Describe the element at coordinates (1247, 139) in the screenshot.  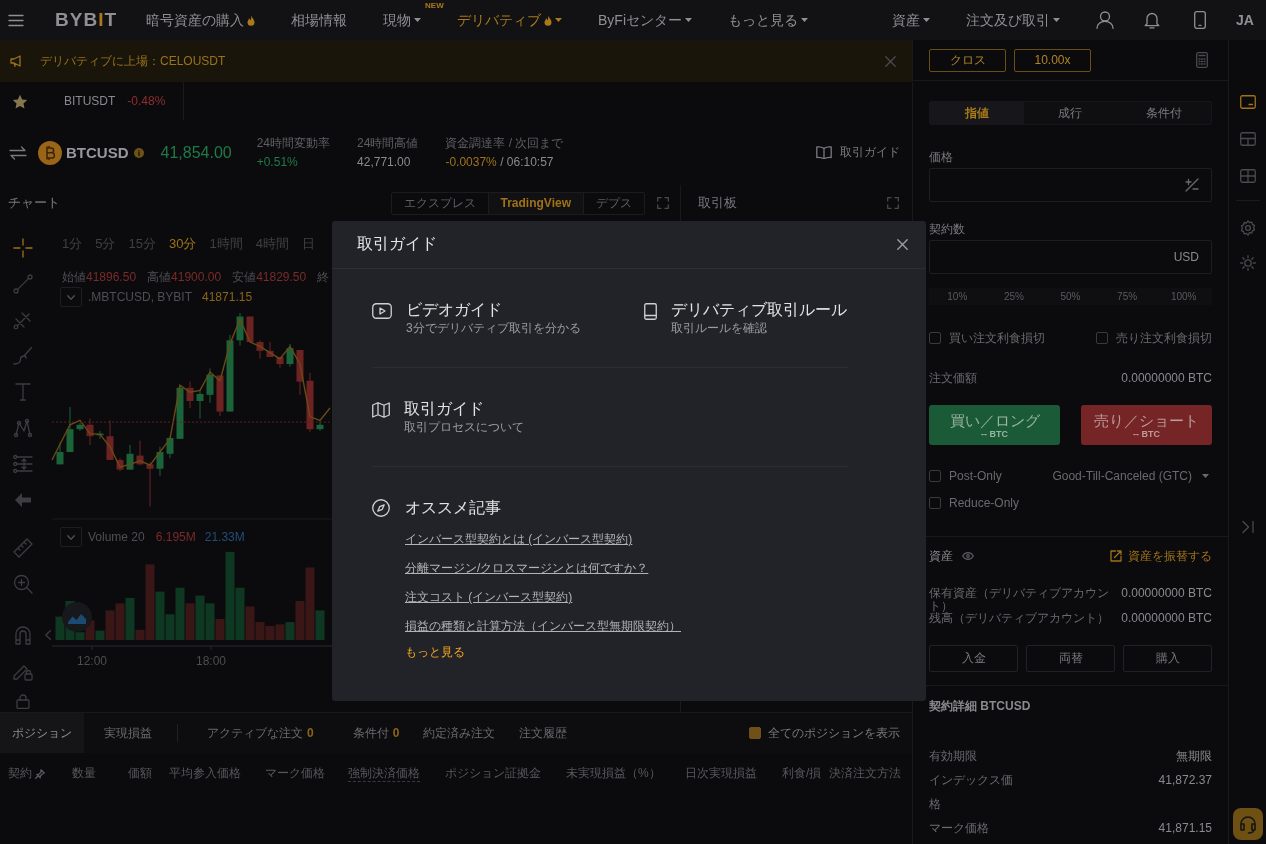
I see `layout-icon` at that location.